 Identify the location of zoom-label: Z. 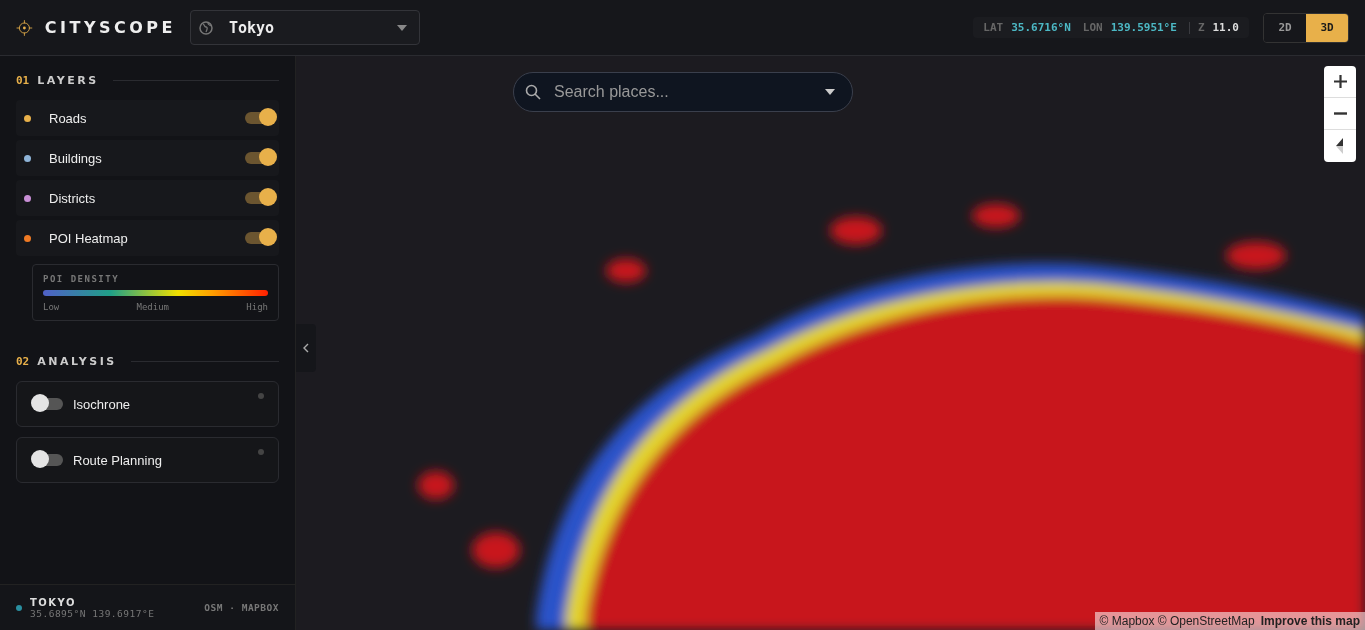
(1201, 27).